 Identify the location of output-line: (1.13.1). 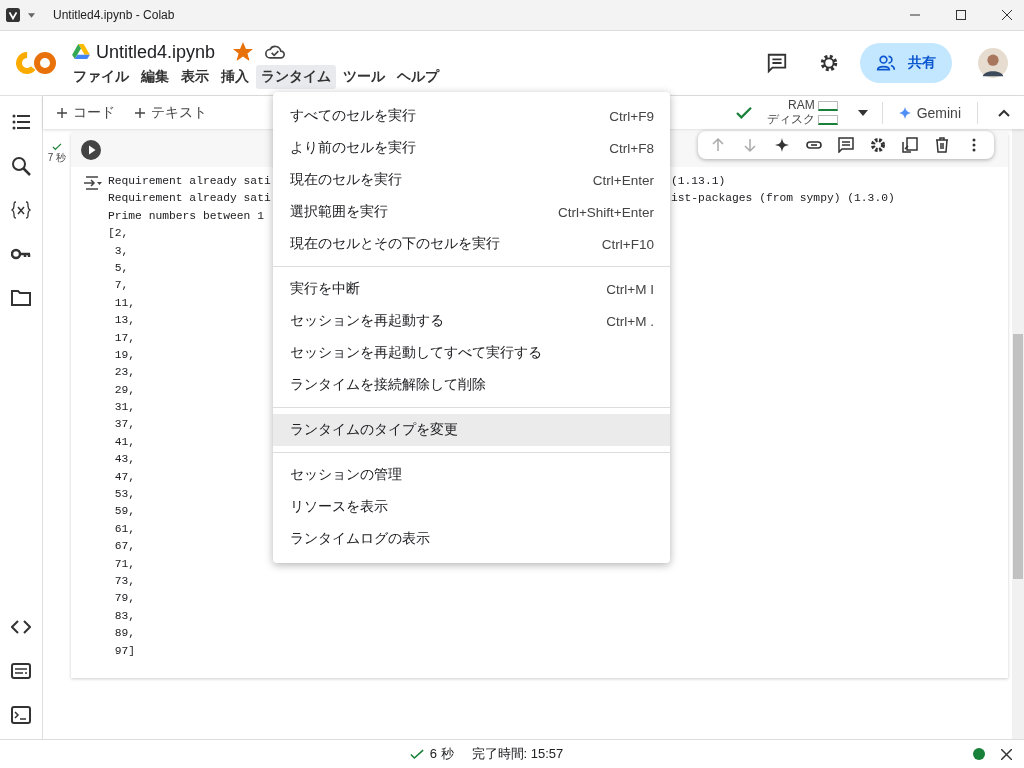
(698, 181).